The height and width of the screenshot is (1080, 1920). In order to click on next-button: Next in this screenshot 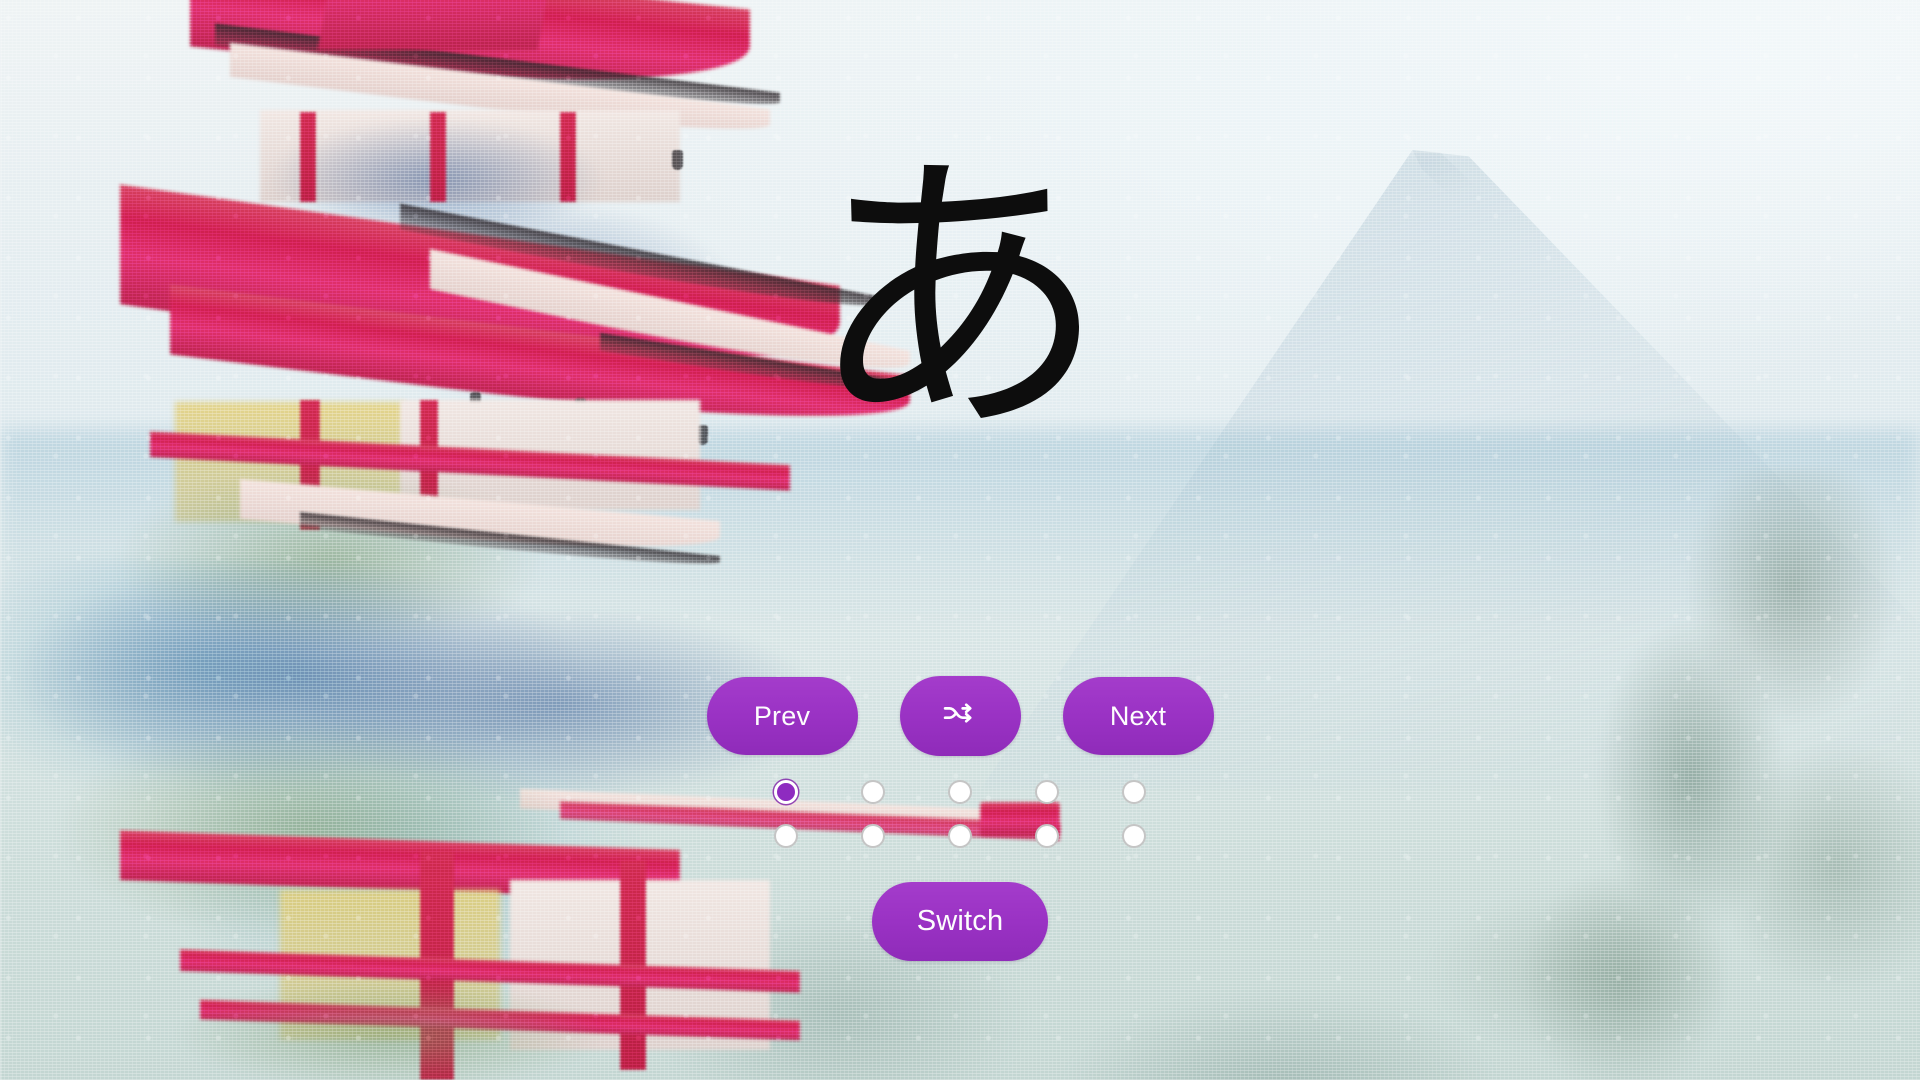, I will do `click(1138, 716)`.